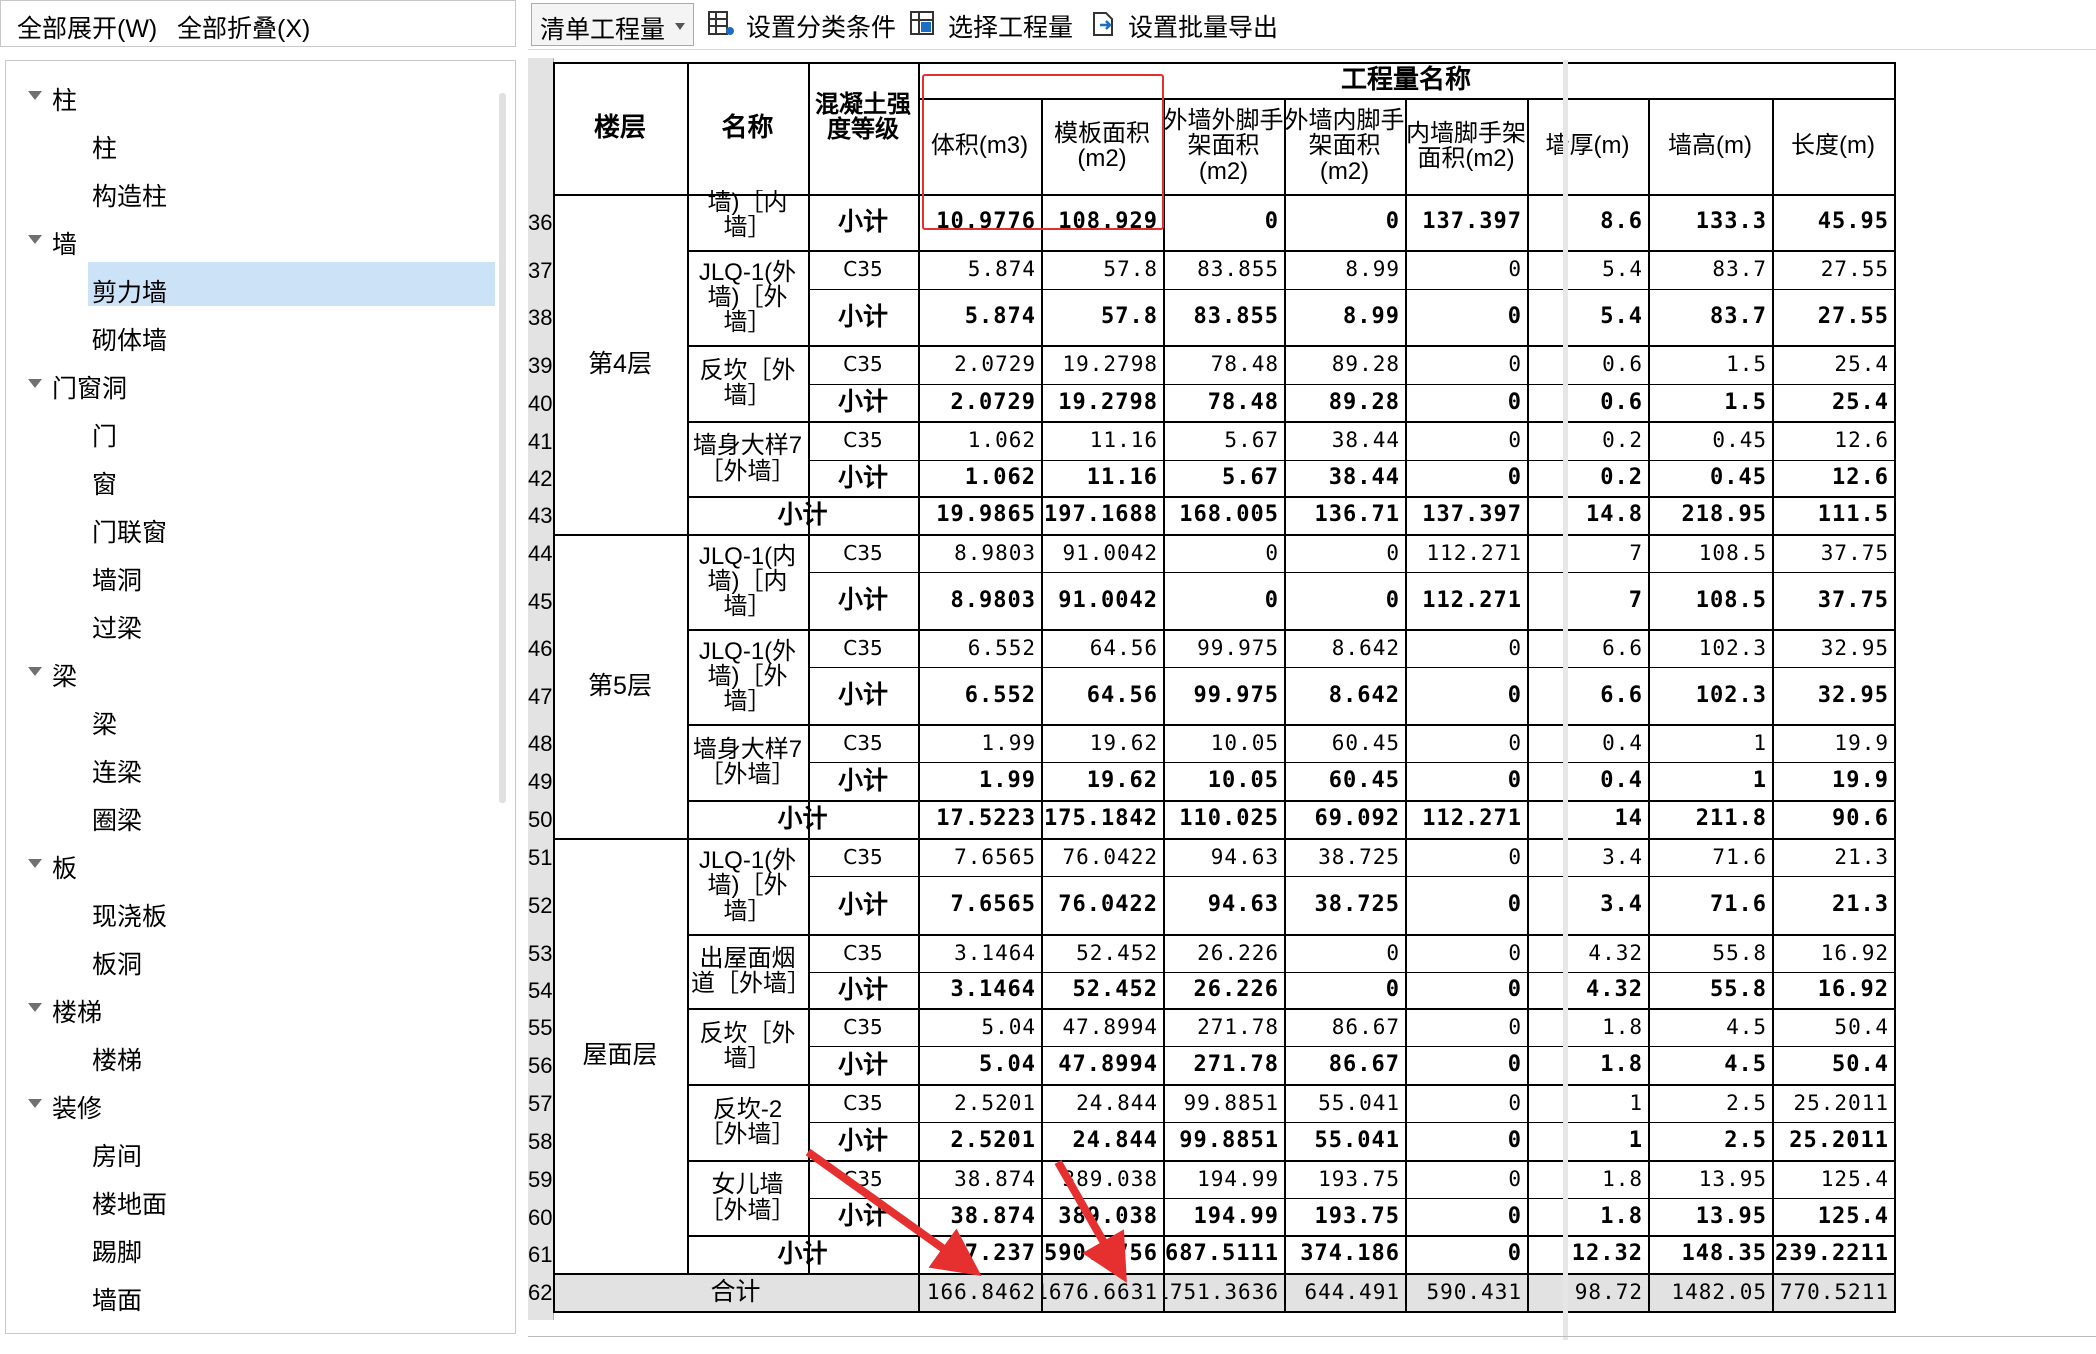 This screenshot has height=1354, width=2096. Describe the element at coordinates (979, 781) in the screenshot. I see `value-cell: 1.99` at that location.